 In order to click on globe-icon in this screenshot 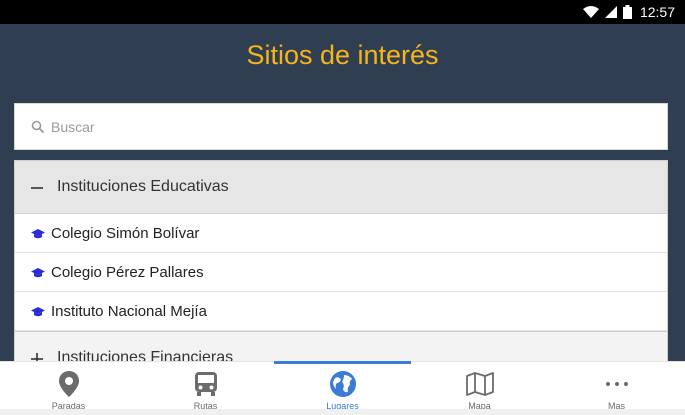, I will do `click(343, 384)`.